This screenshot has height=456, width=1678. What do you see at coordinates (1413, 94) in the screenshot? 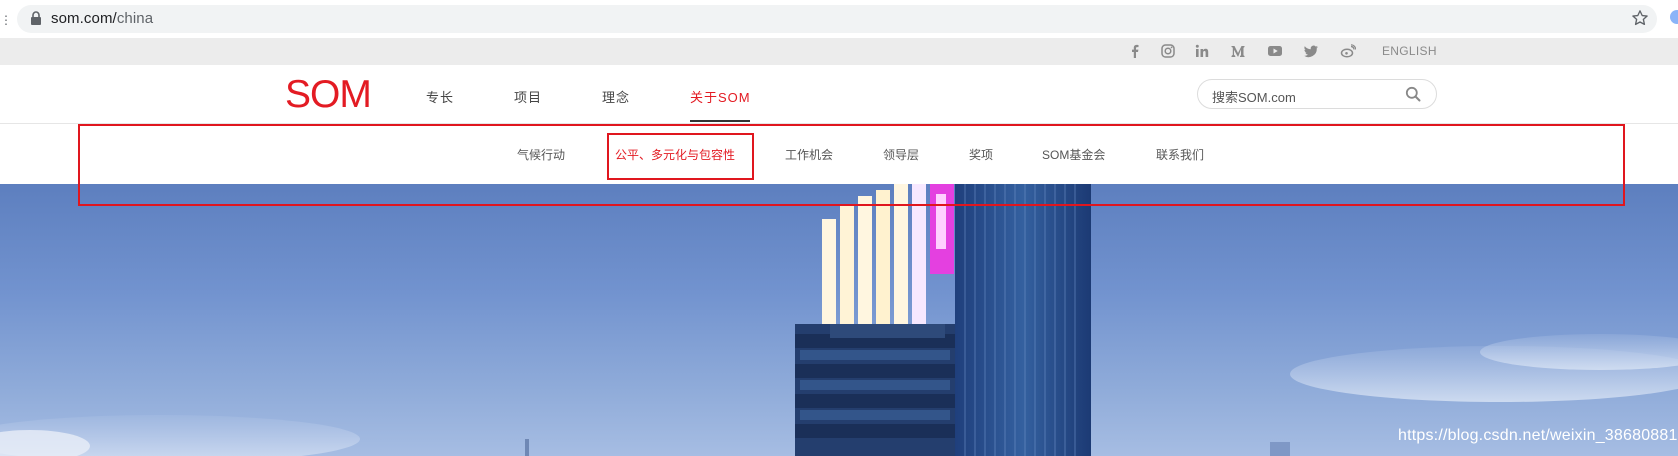
I see `search-icon` at bounding box center [1413, 94].